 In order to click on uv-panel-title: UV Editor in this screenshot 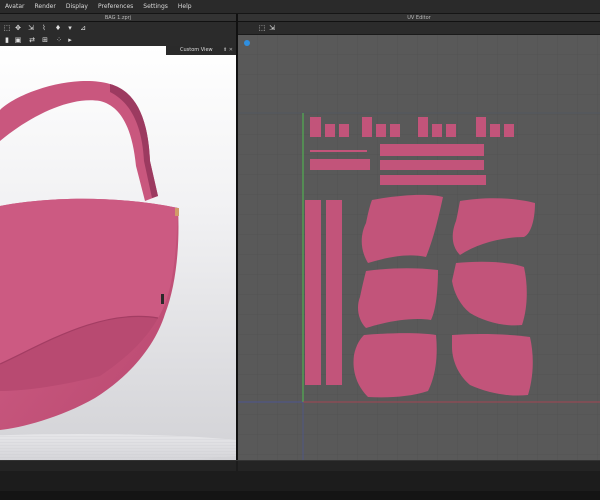, I will do `click(419, 18)`.